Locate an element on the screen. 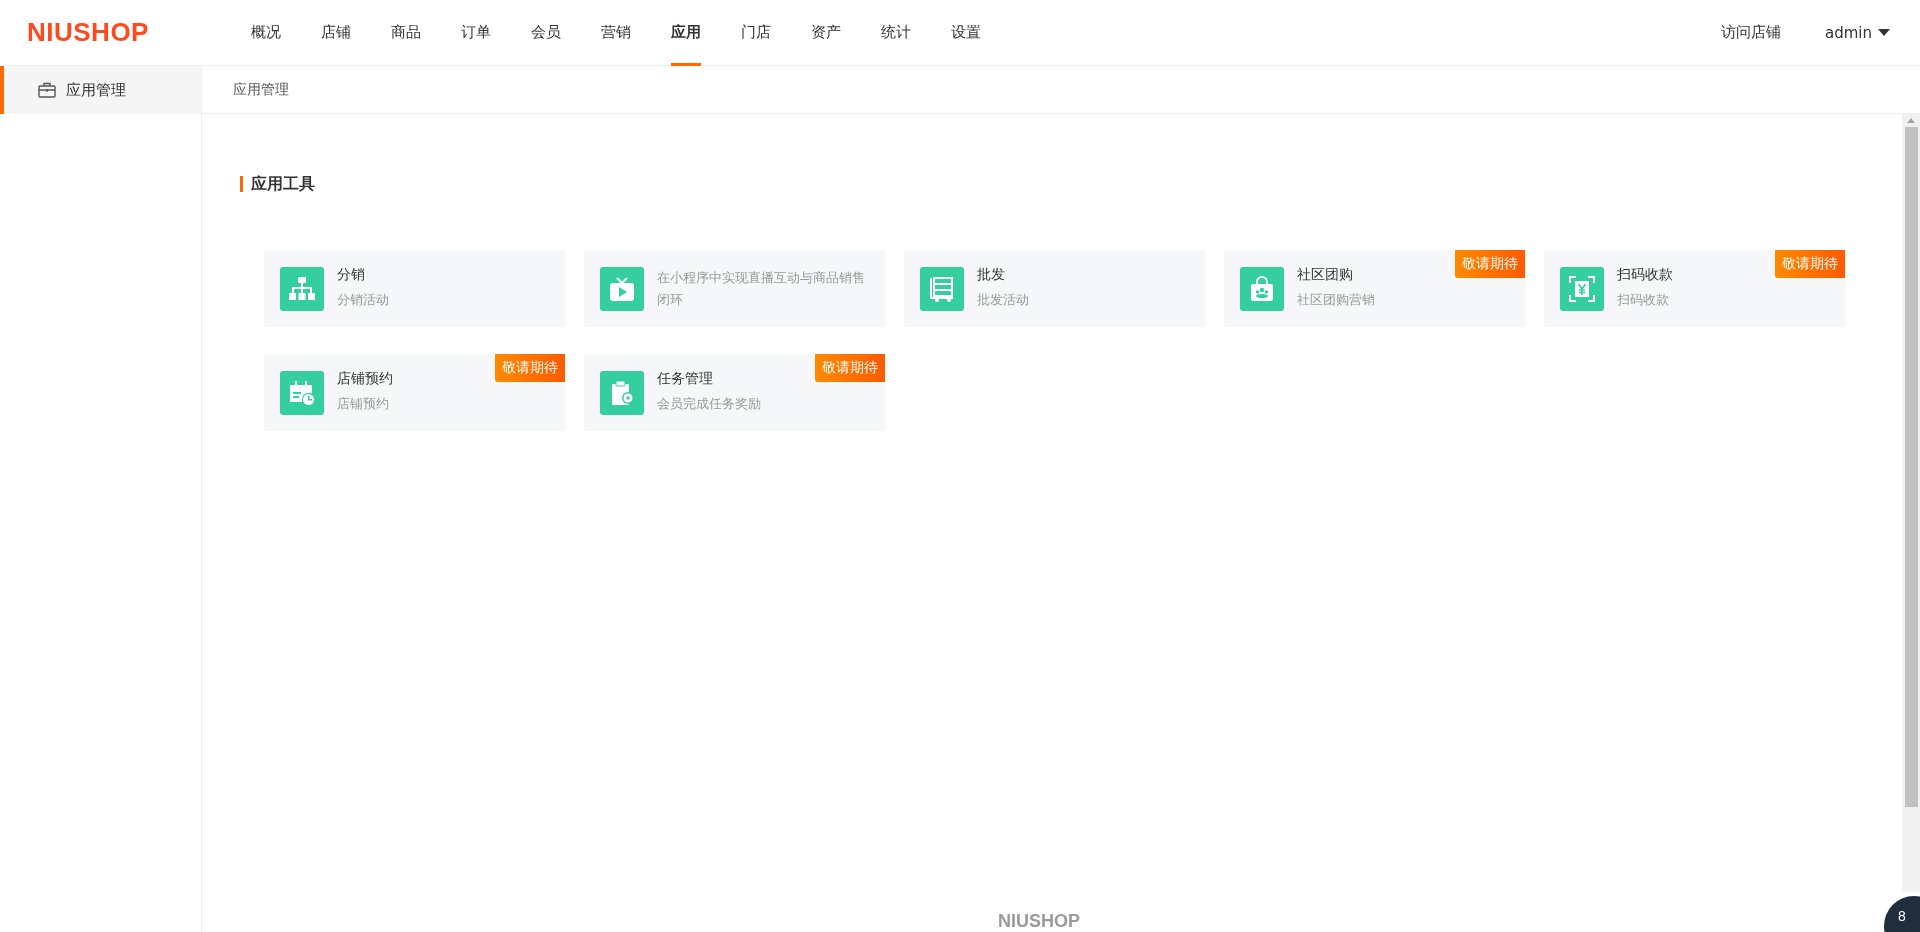 Image resolution: width=1920 pixels, height=932 pixels. scrollbar-thumb is located at coordinates (1911, 467).